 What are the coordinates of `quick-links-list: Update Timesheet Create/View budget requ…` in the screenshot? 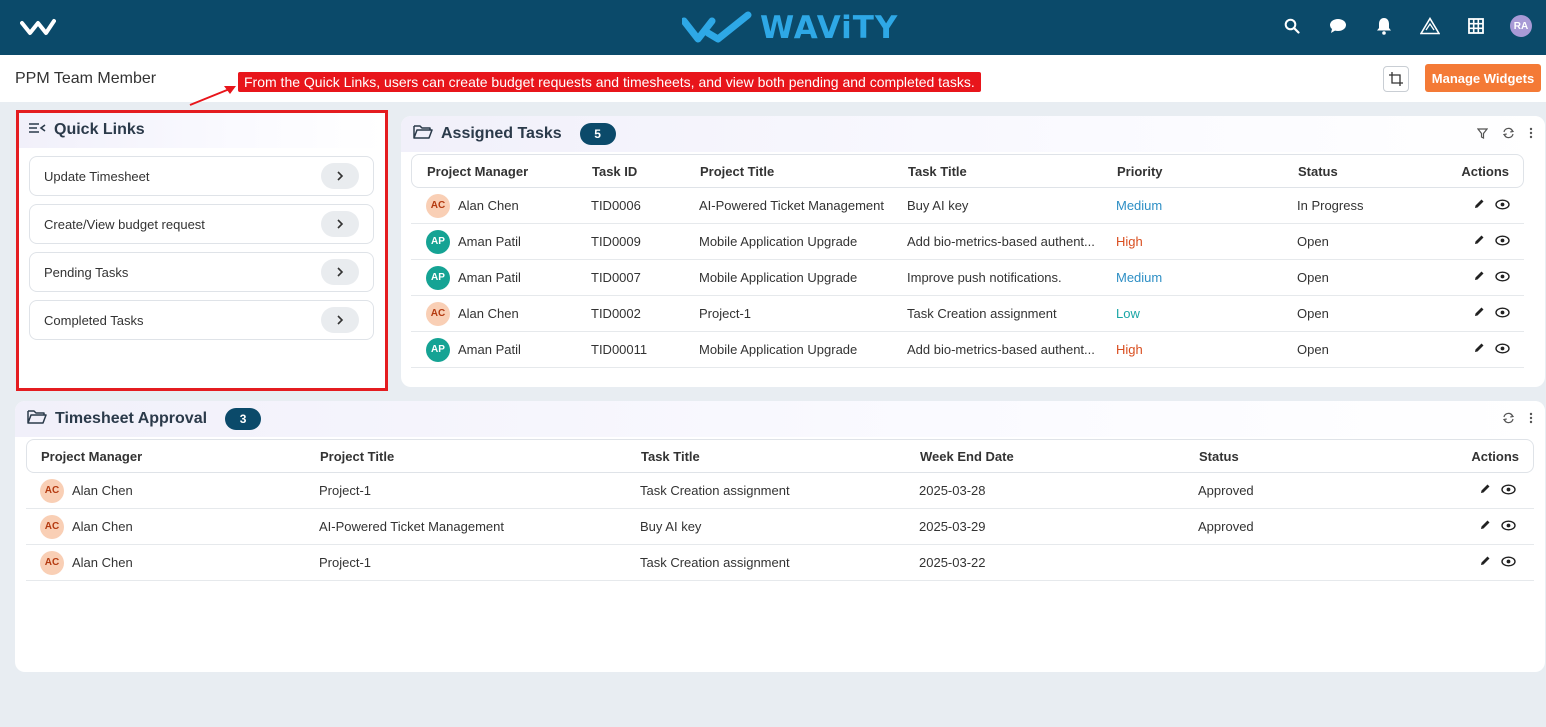 It's located at (201, 244).